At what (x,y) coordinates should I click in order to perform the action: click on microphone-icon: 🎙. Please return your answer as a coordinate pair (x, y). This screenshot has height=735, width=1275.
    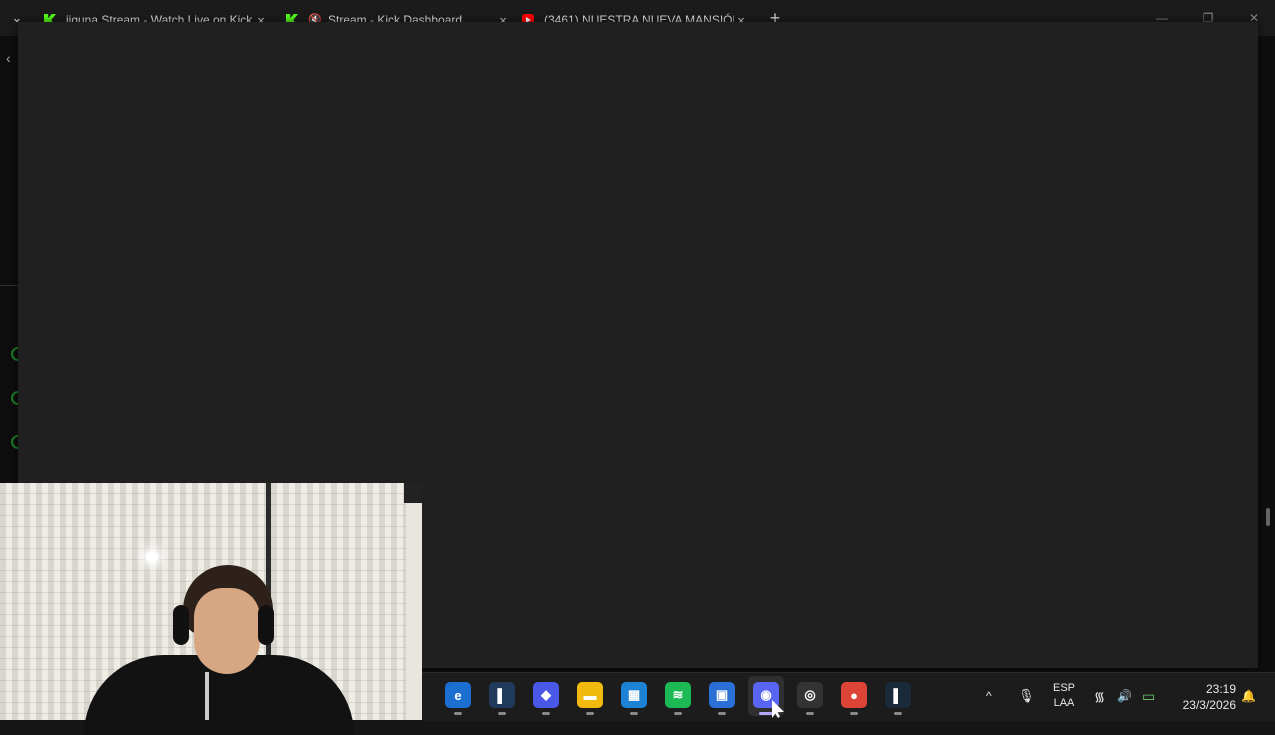
    Looking at the image, I should click on (1026, 696).